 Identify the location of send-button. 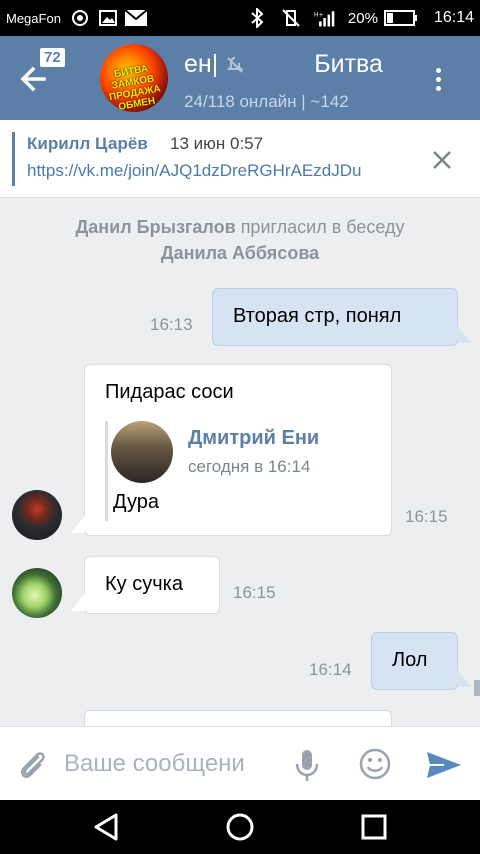
(444, 765).